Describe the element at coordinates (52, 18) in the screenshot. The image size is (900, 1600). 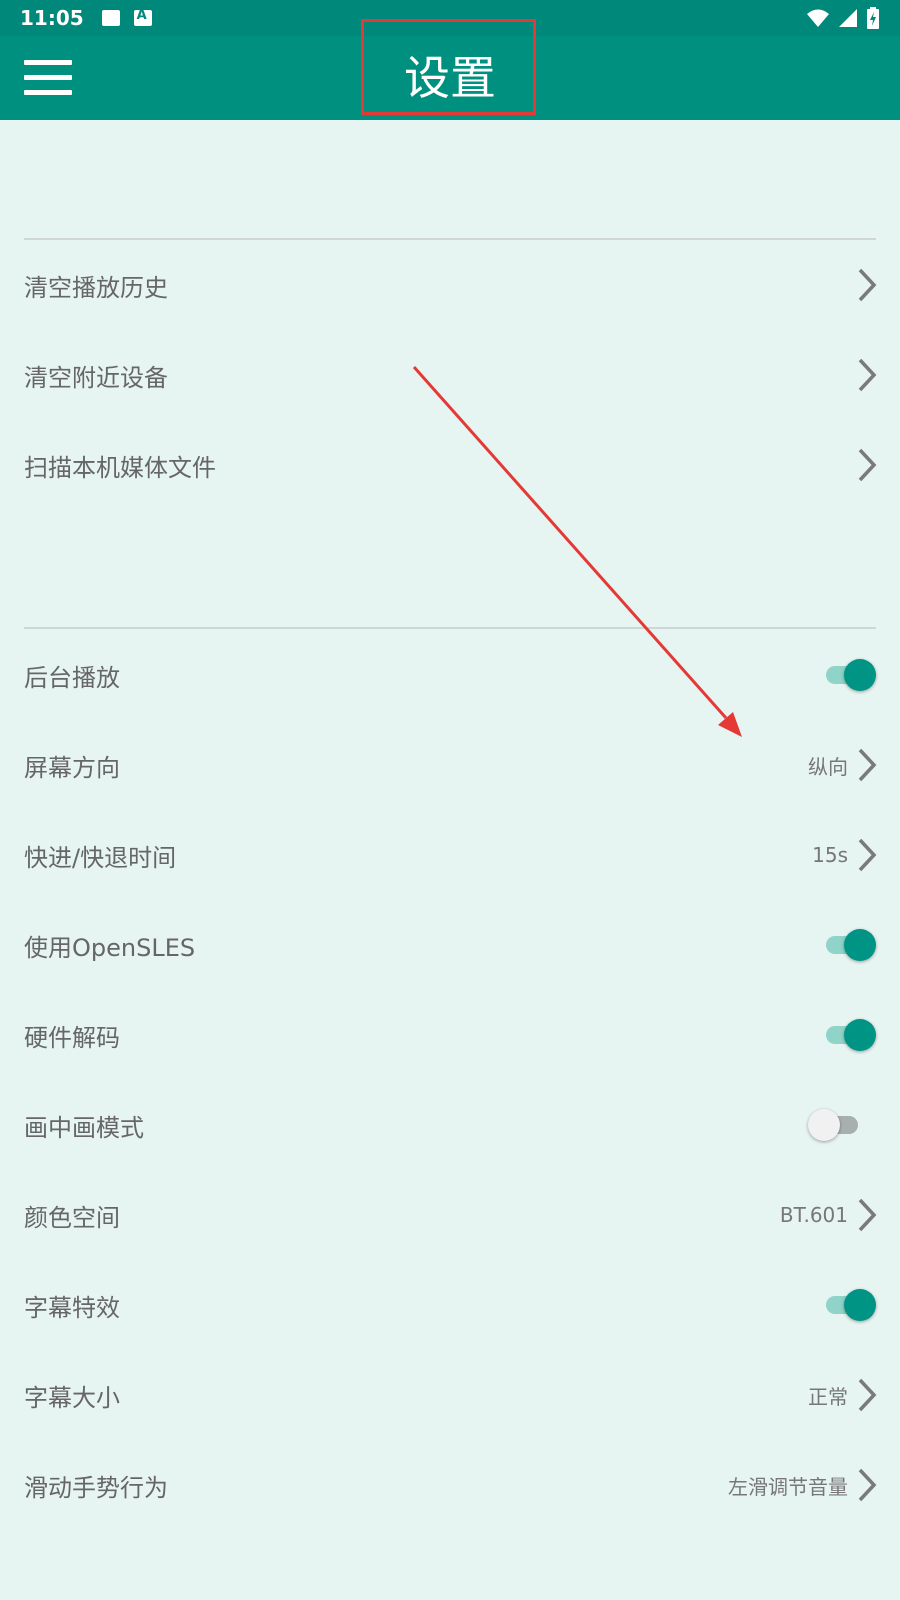
I see `status-time: 11:05` at that location.